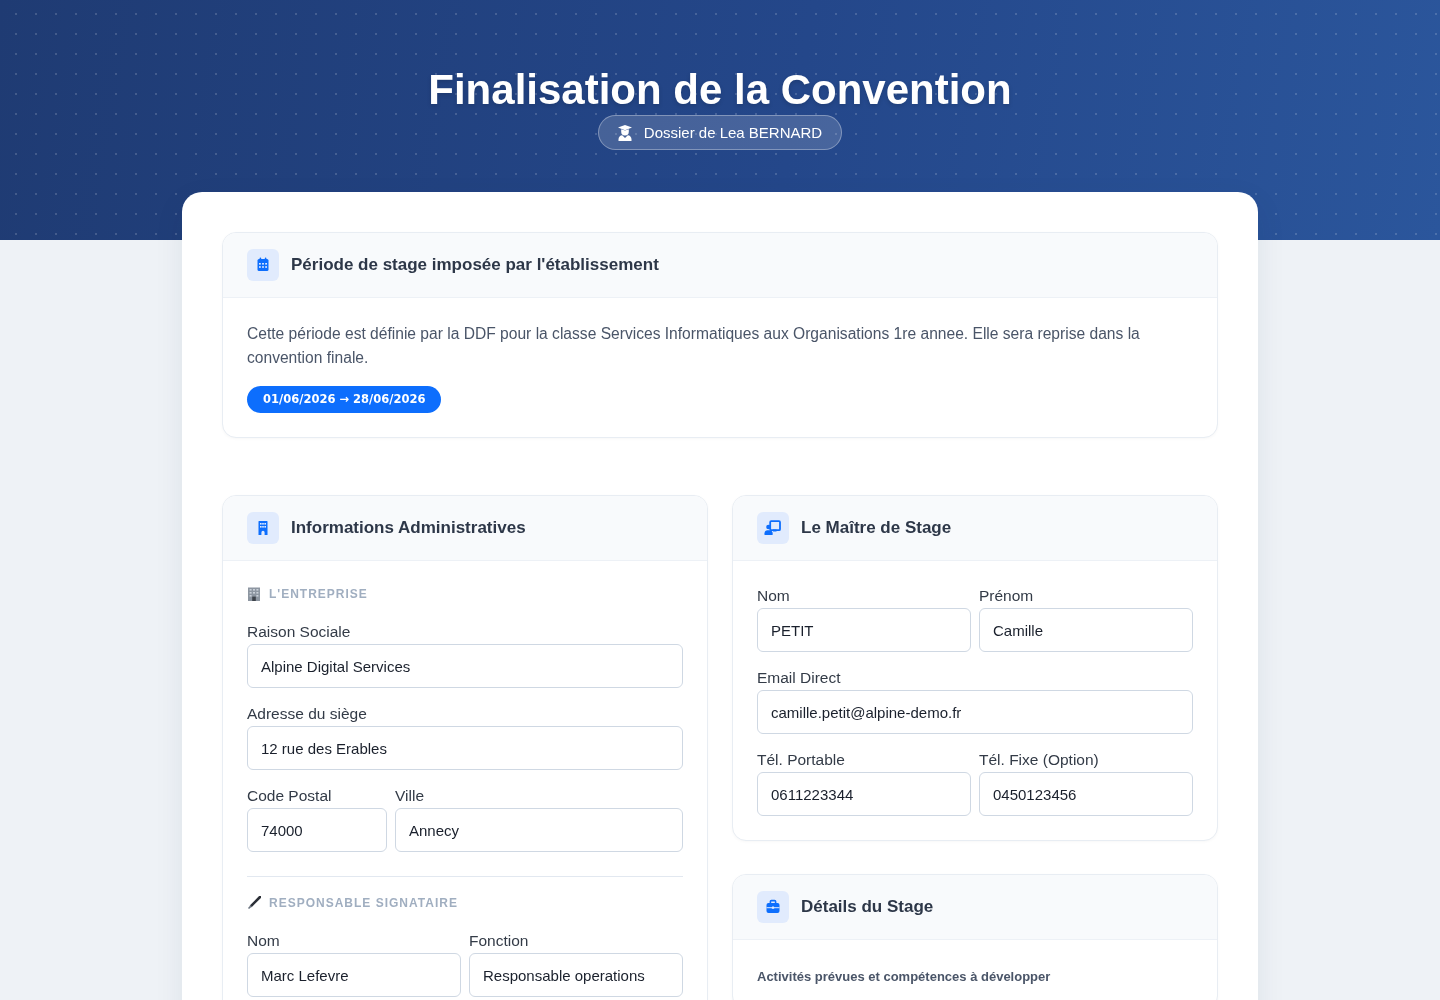 The image size is (1440, 1000). I want to click on office-building-icon, so click(254, 594).